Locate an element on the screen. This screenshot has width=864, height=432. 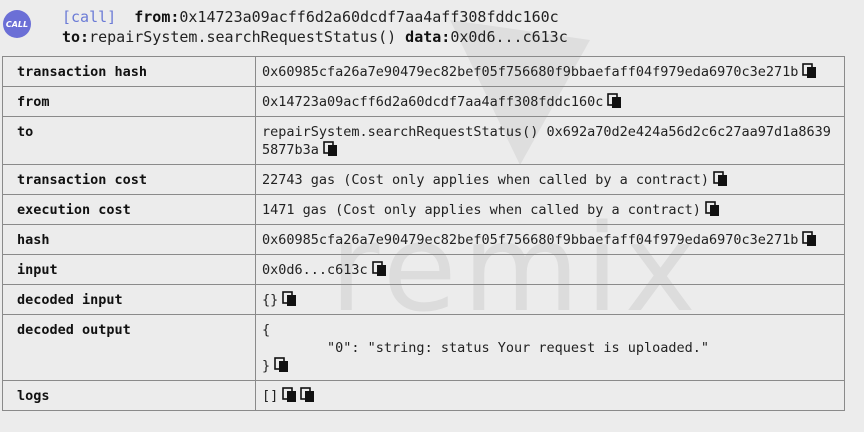
row-label: decoded output is located at coordinates (129, 347).